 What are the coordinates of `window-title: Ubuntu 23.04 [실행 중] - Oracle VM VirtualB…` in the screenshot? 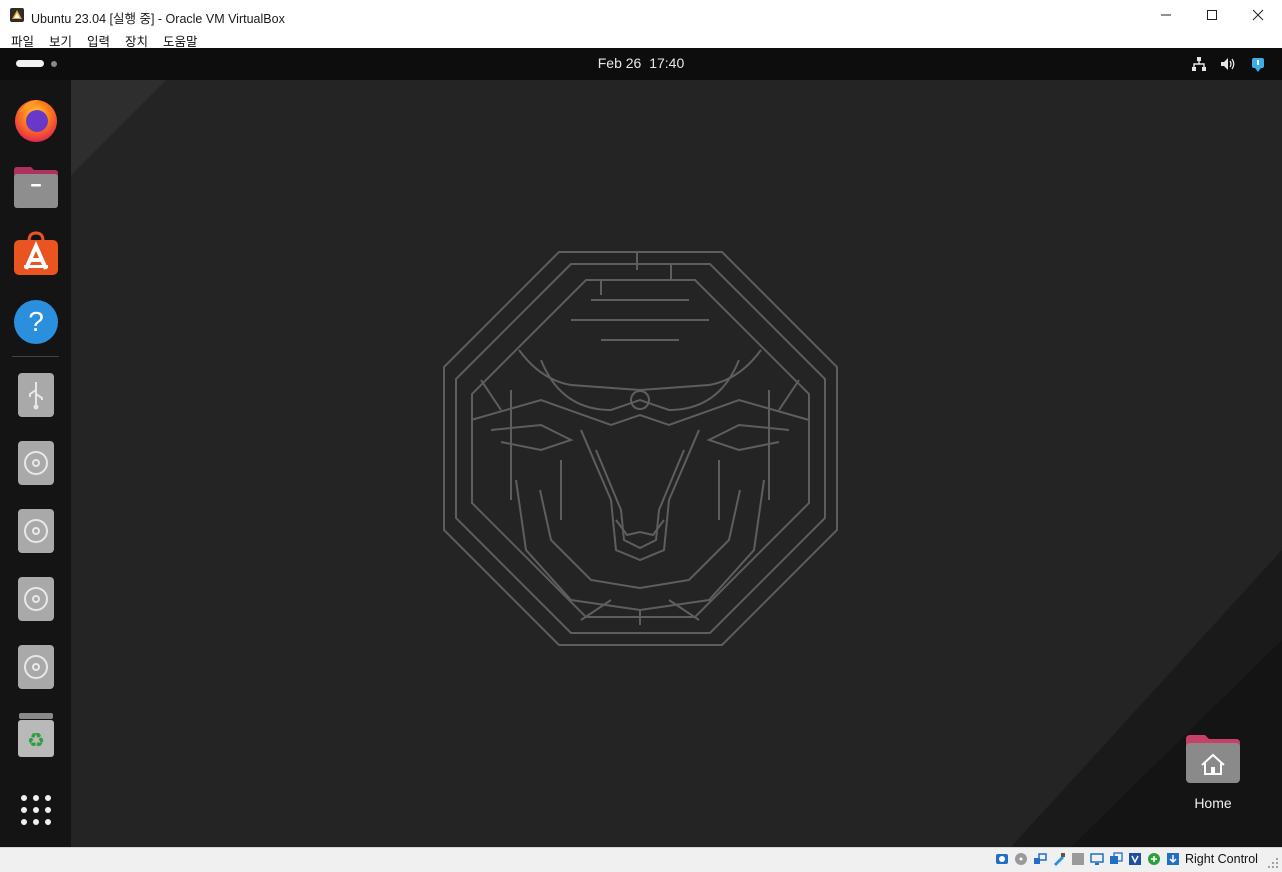 It's located at (158, 19).